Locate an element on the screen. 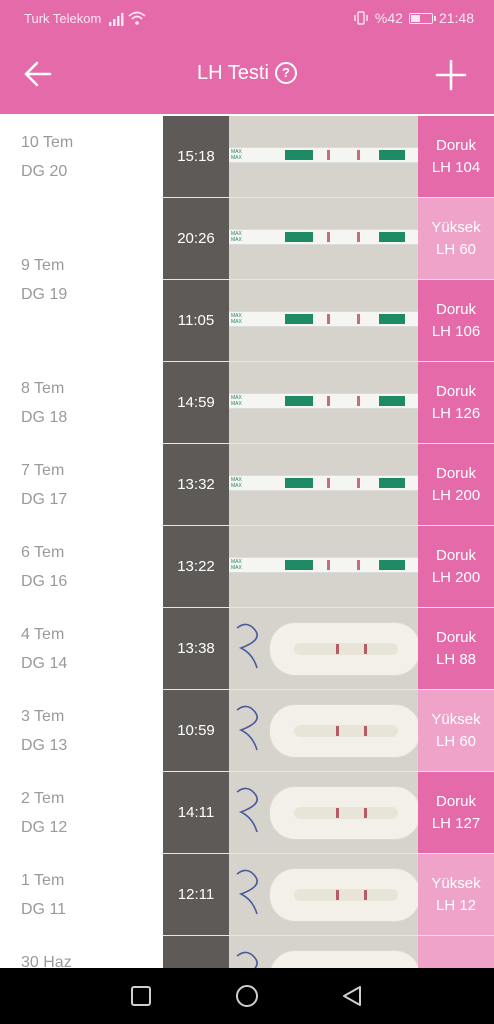 The width and height of the screenshot is (494, 1024). lh-result-badge: Yüksek is located at coordinates (456, 952).